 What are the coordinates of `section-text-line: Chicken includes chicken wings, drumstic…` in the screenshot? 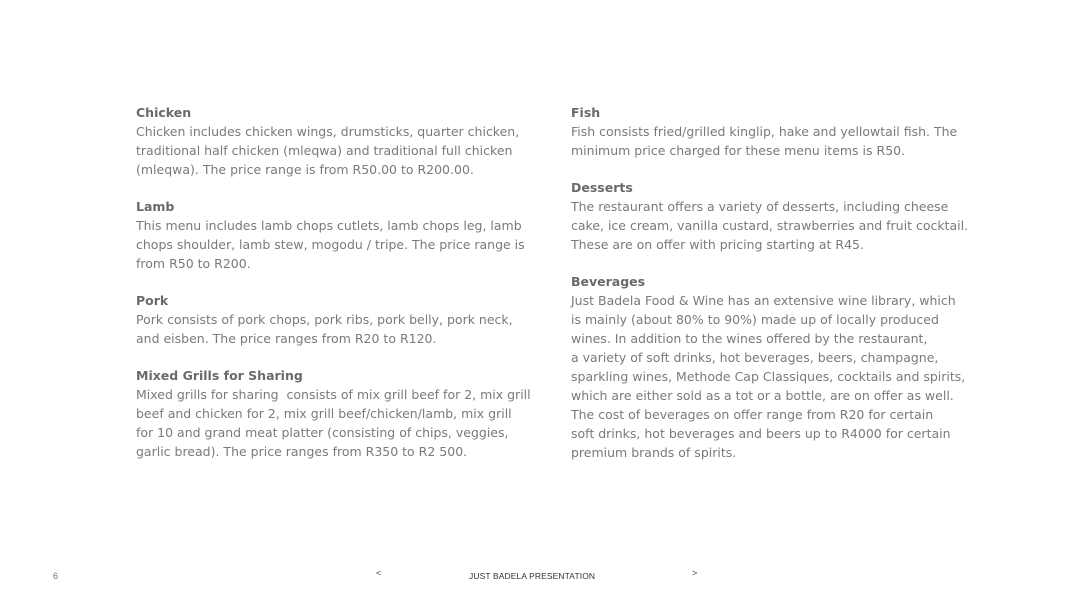 It's located at (328, 131).